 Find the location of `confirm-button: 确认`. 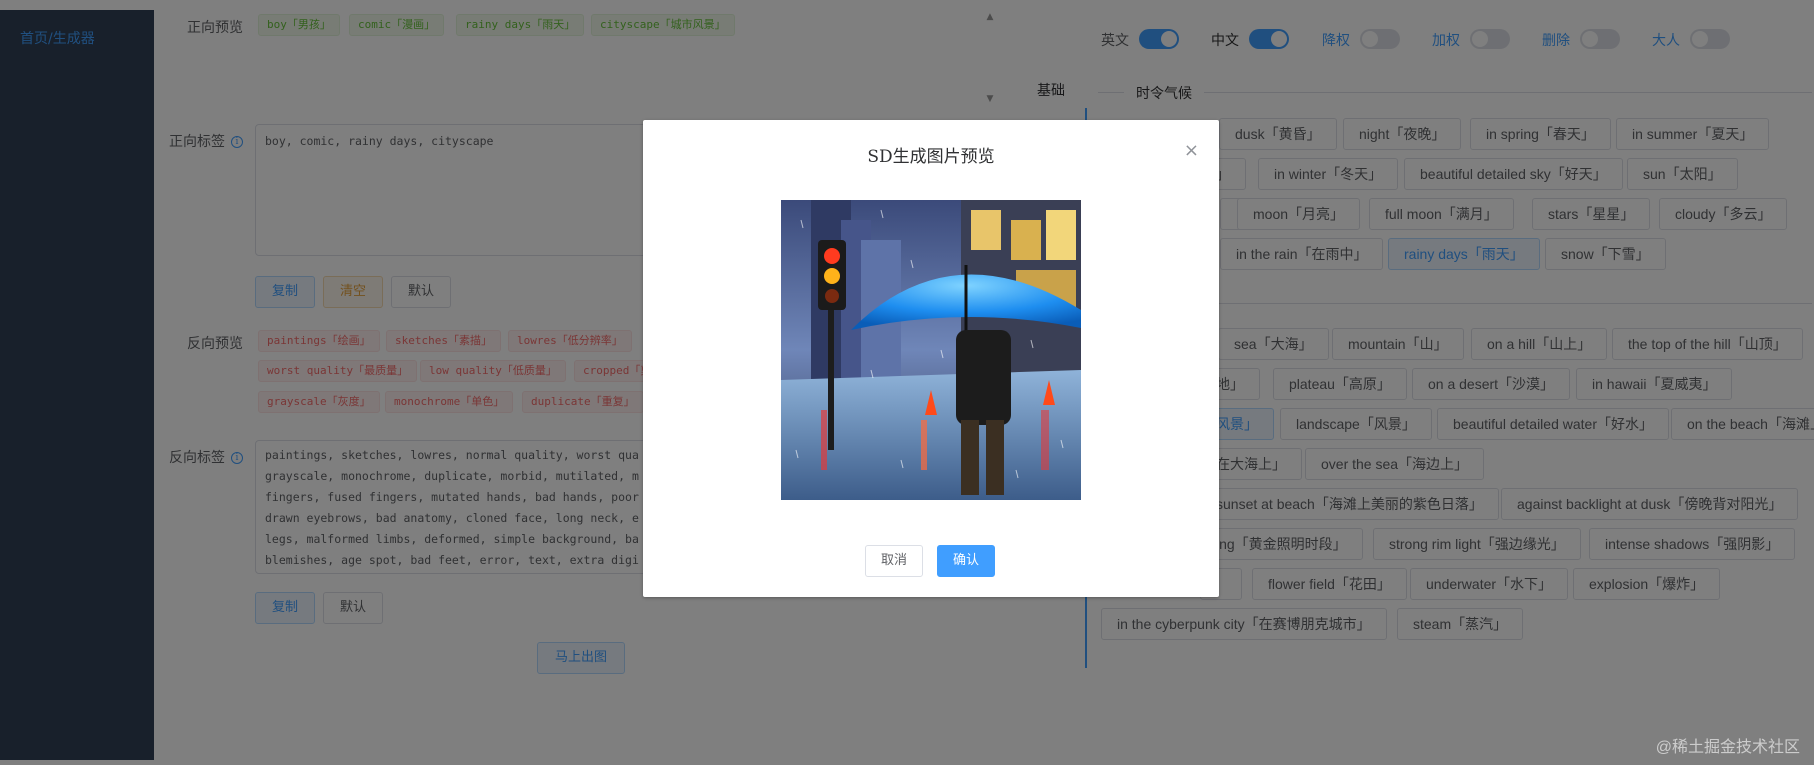

confirm-button: 确认 is located at coordinates (966, 561).